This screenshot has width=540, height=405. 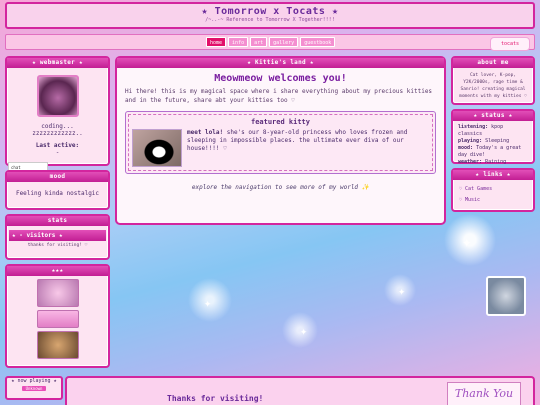 What do you see at coordinates (318, 42) in the screenshot?
I see `nav-guestbook: guestbook` at bounding box center [318, 42].